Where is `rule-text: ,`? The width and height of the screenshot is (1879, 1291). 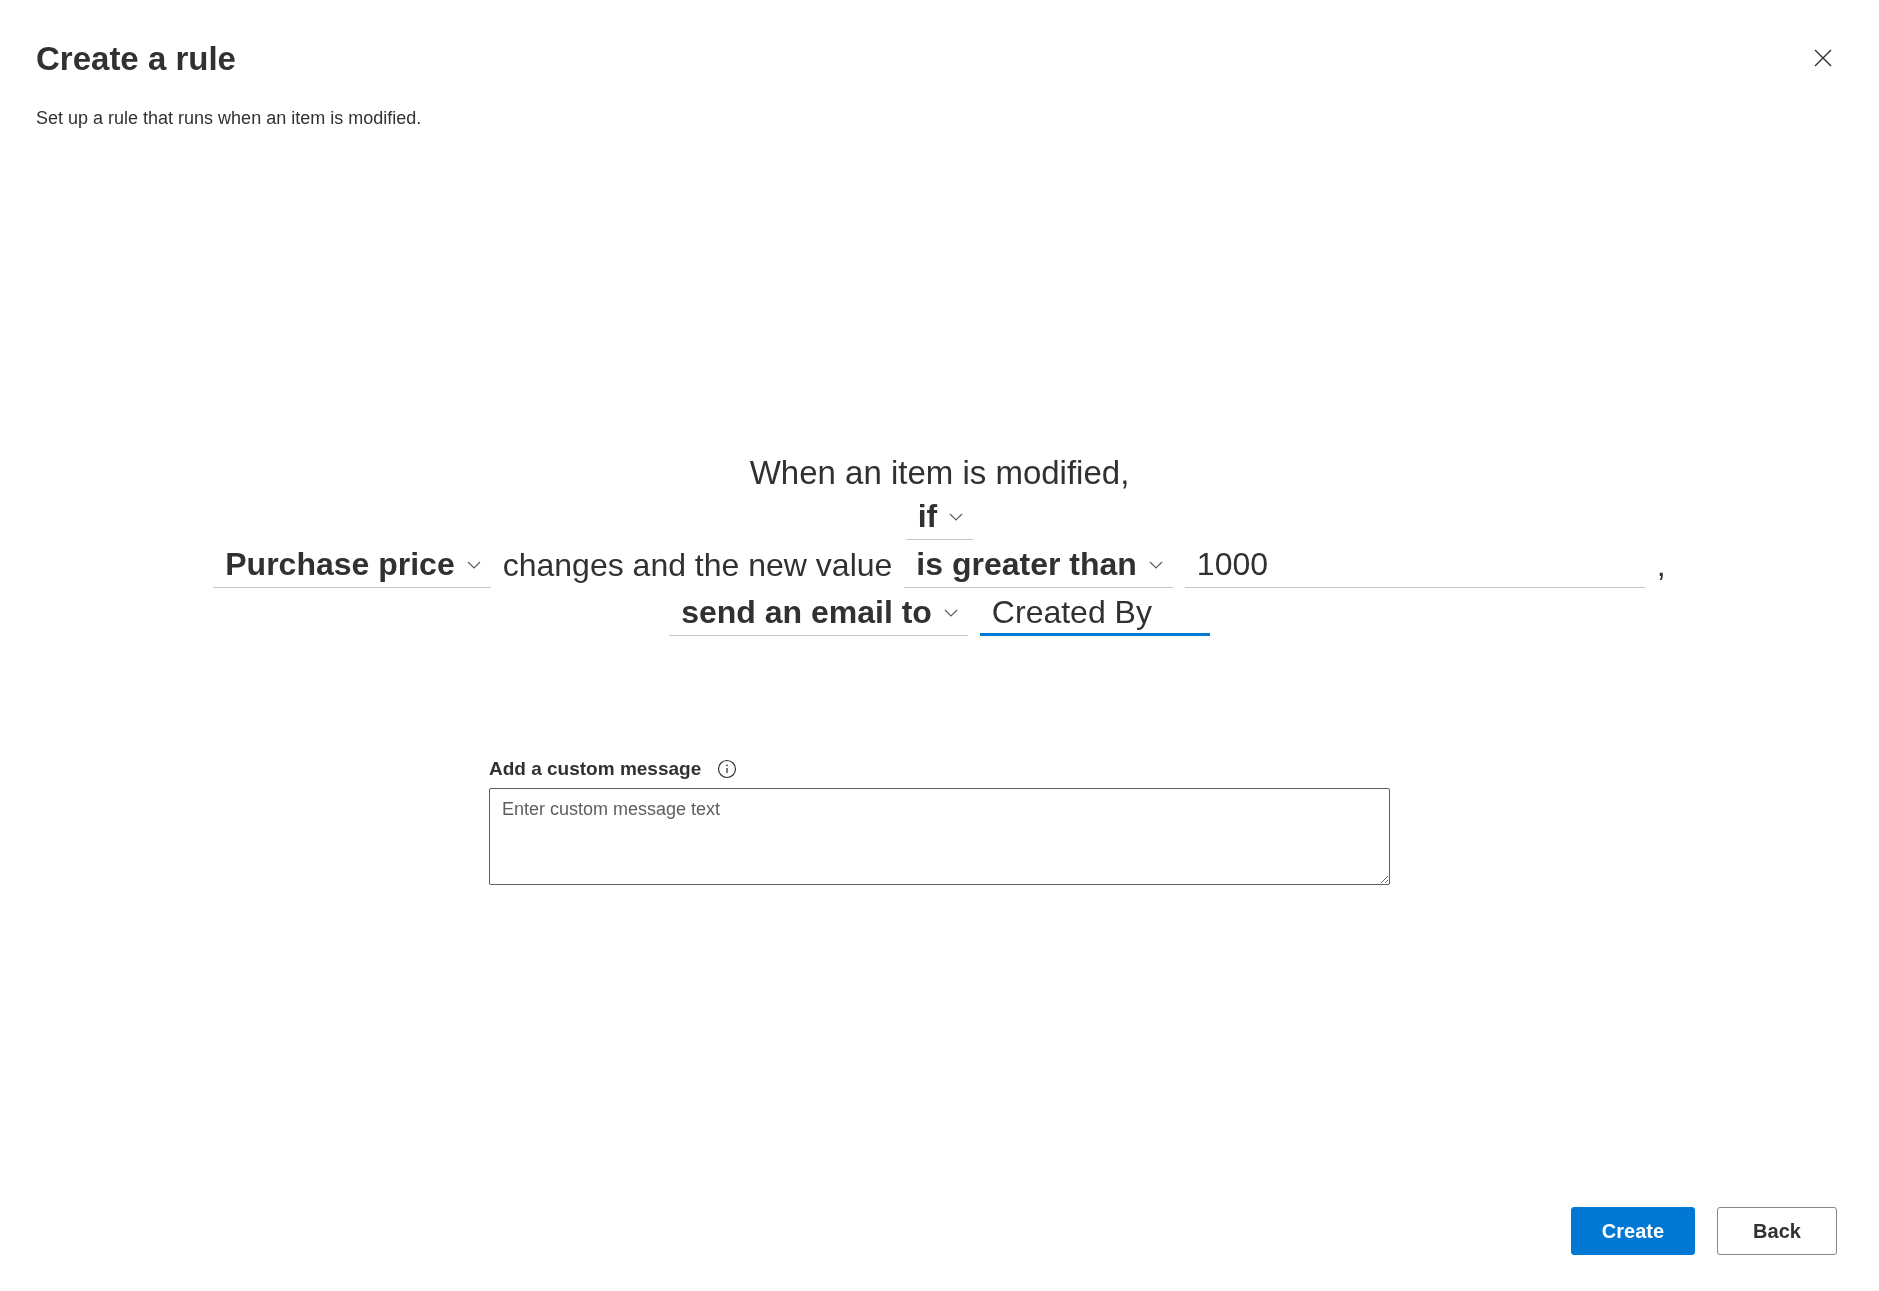
rule-text: , is located at coordinates (1661, 566).